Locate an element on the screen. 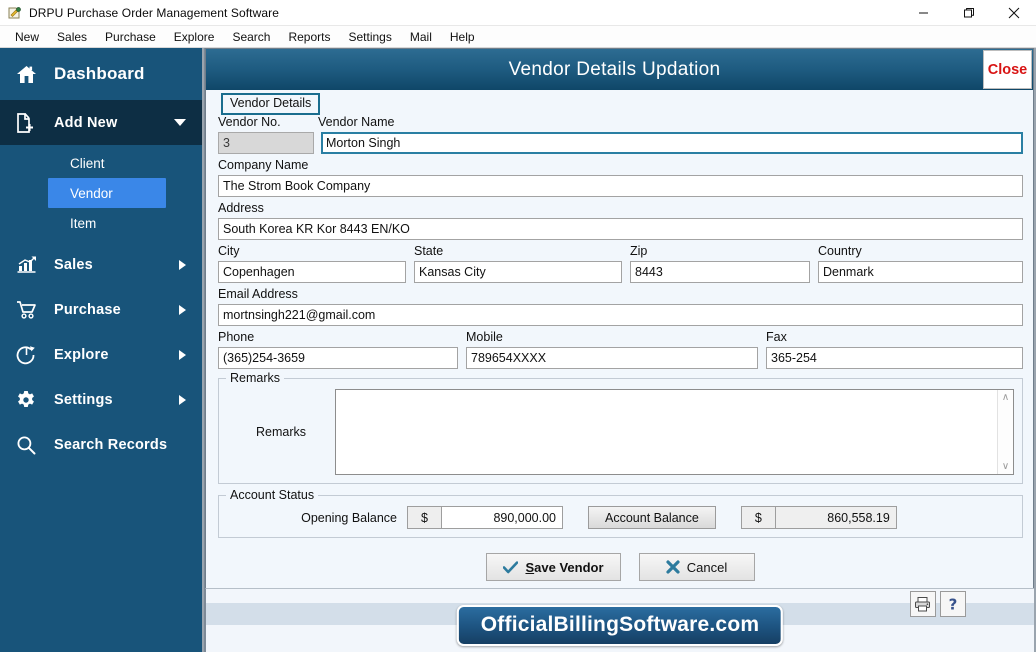  maximize-button is located at coordinates (968, 13).